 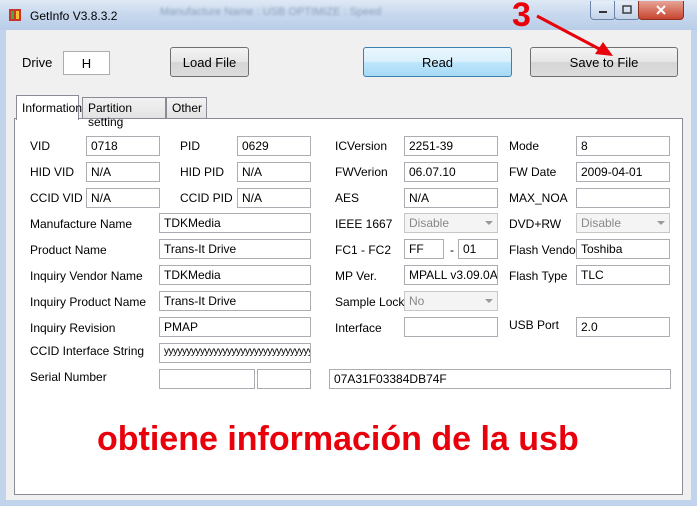 What do you see at coordinates (544, 250) in the screenshot?
I see `flash-vendor-label: Flash Vendor` at bounding box center [544, 250].